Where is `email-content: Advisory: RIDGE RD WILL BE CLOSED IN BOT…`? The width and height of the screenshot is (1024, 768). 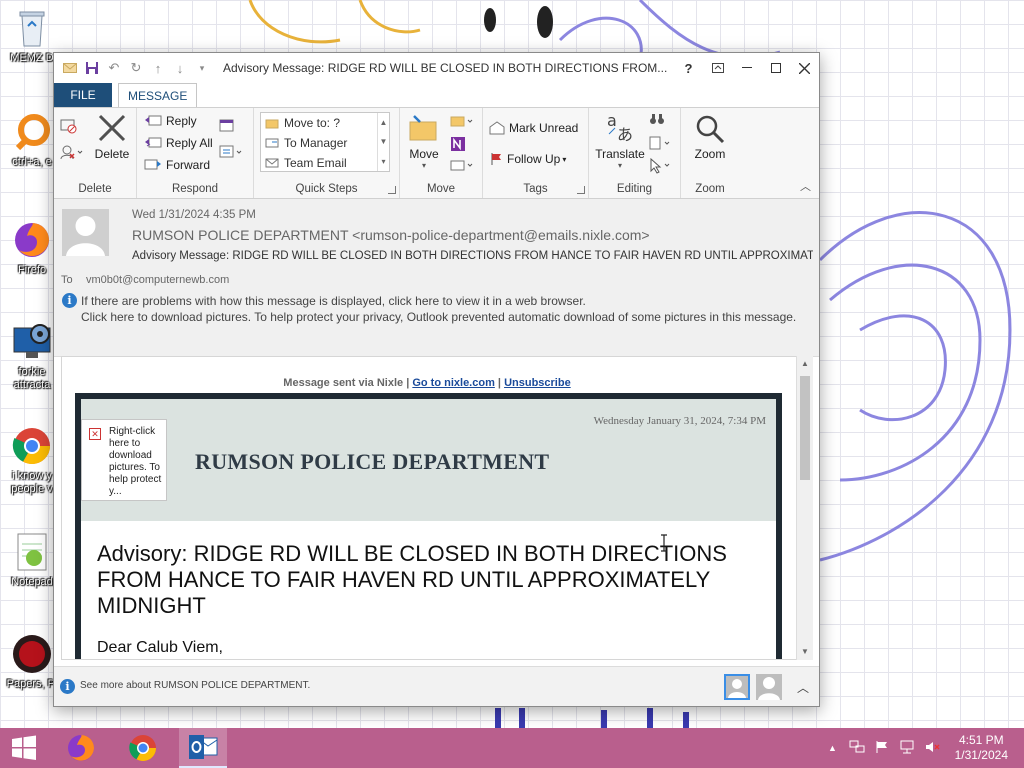 email-content: Advisory: RIDGE RD WILL BE CLOSED IN BOT… is located at coordinates (428, 590).